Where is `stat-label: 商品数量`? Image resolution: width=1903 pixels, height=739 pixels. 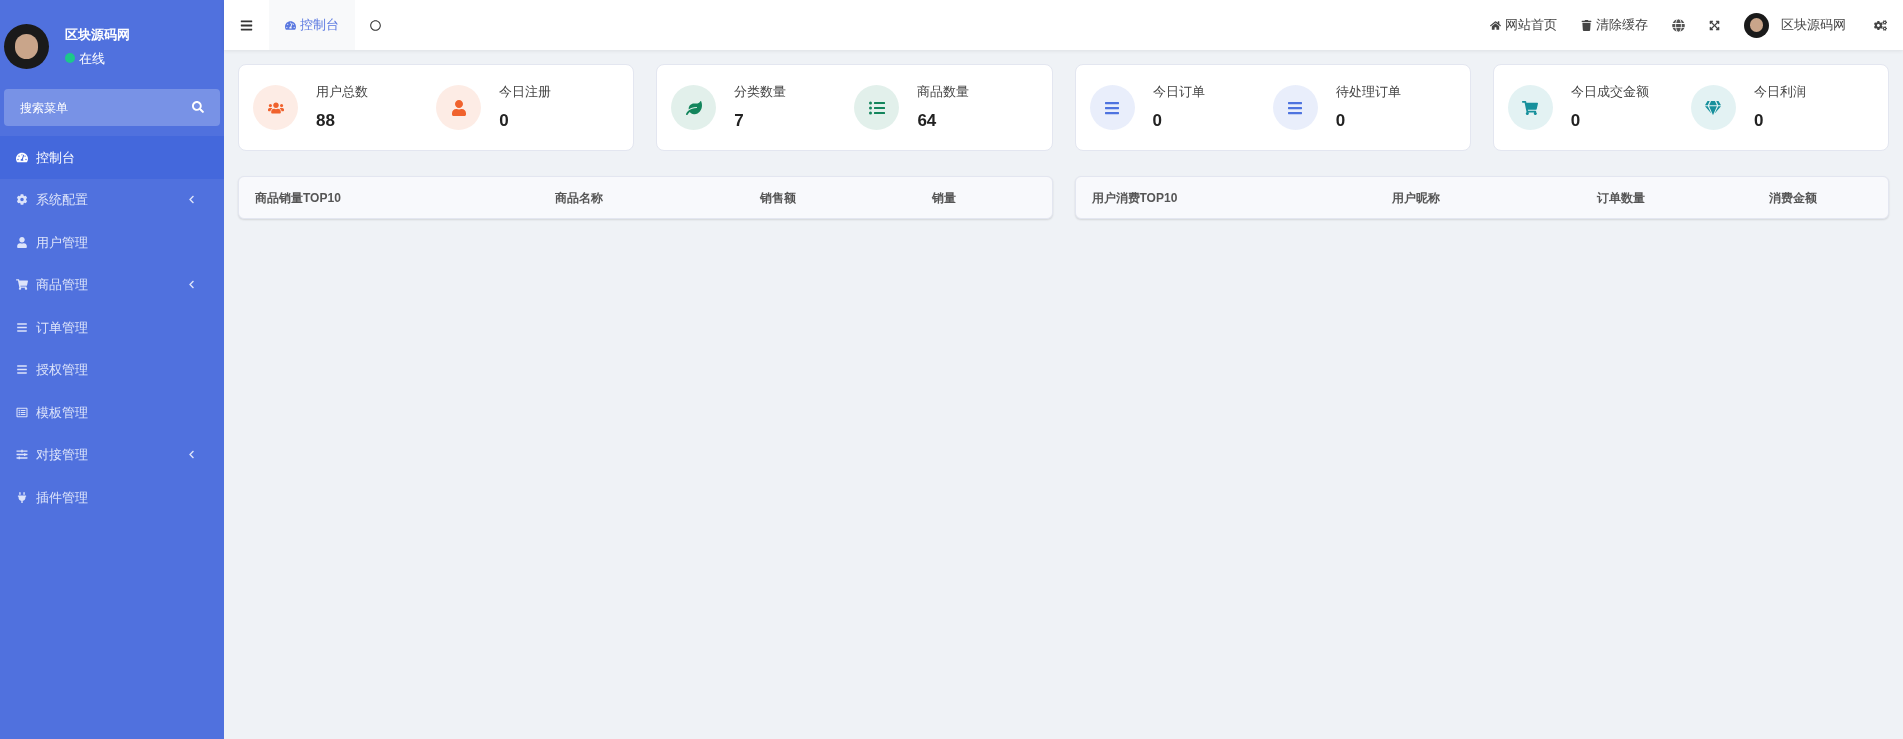
stat-label: 商品数量 is located at coordinates (943, 92).